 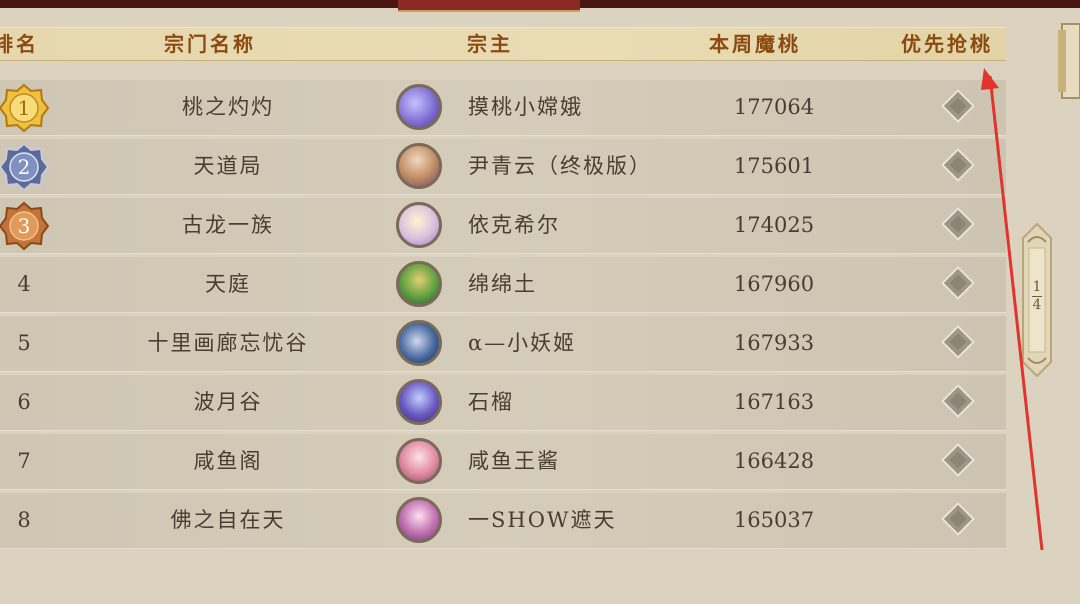 What do you see at coordinates (1012, 309) in the screenshot?
I see `annotation-arrow-icon` at bounding box center [1012, 309].